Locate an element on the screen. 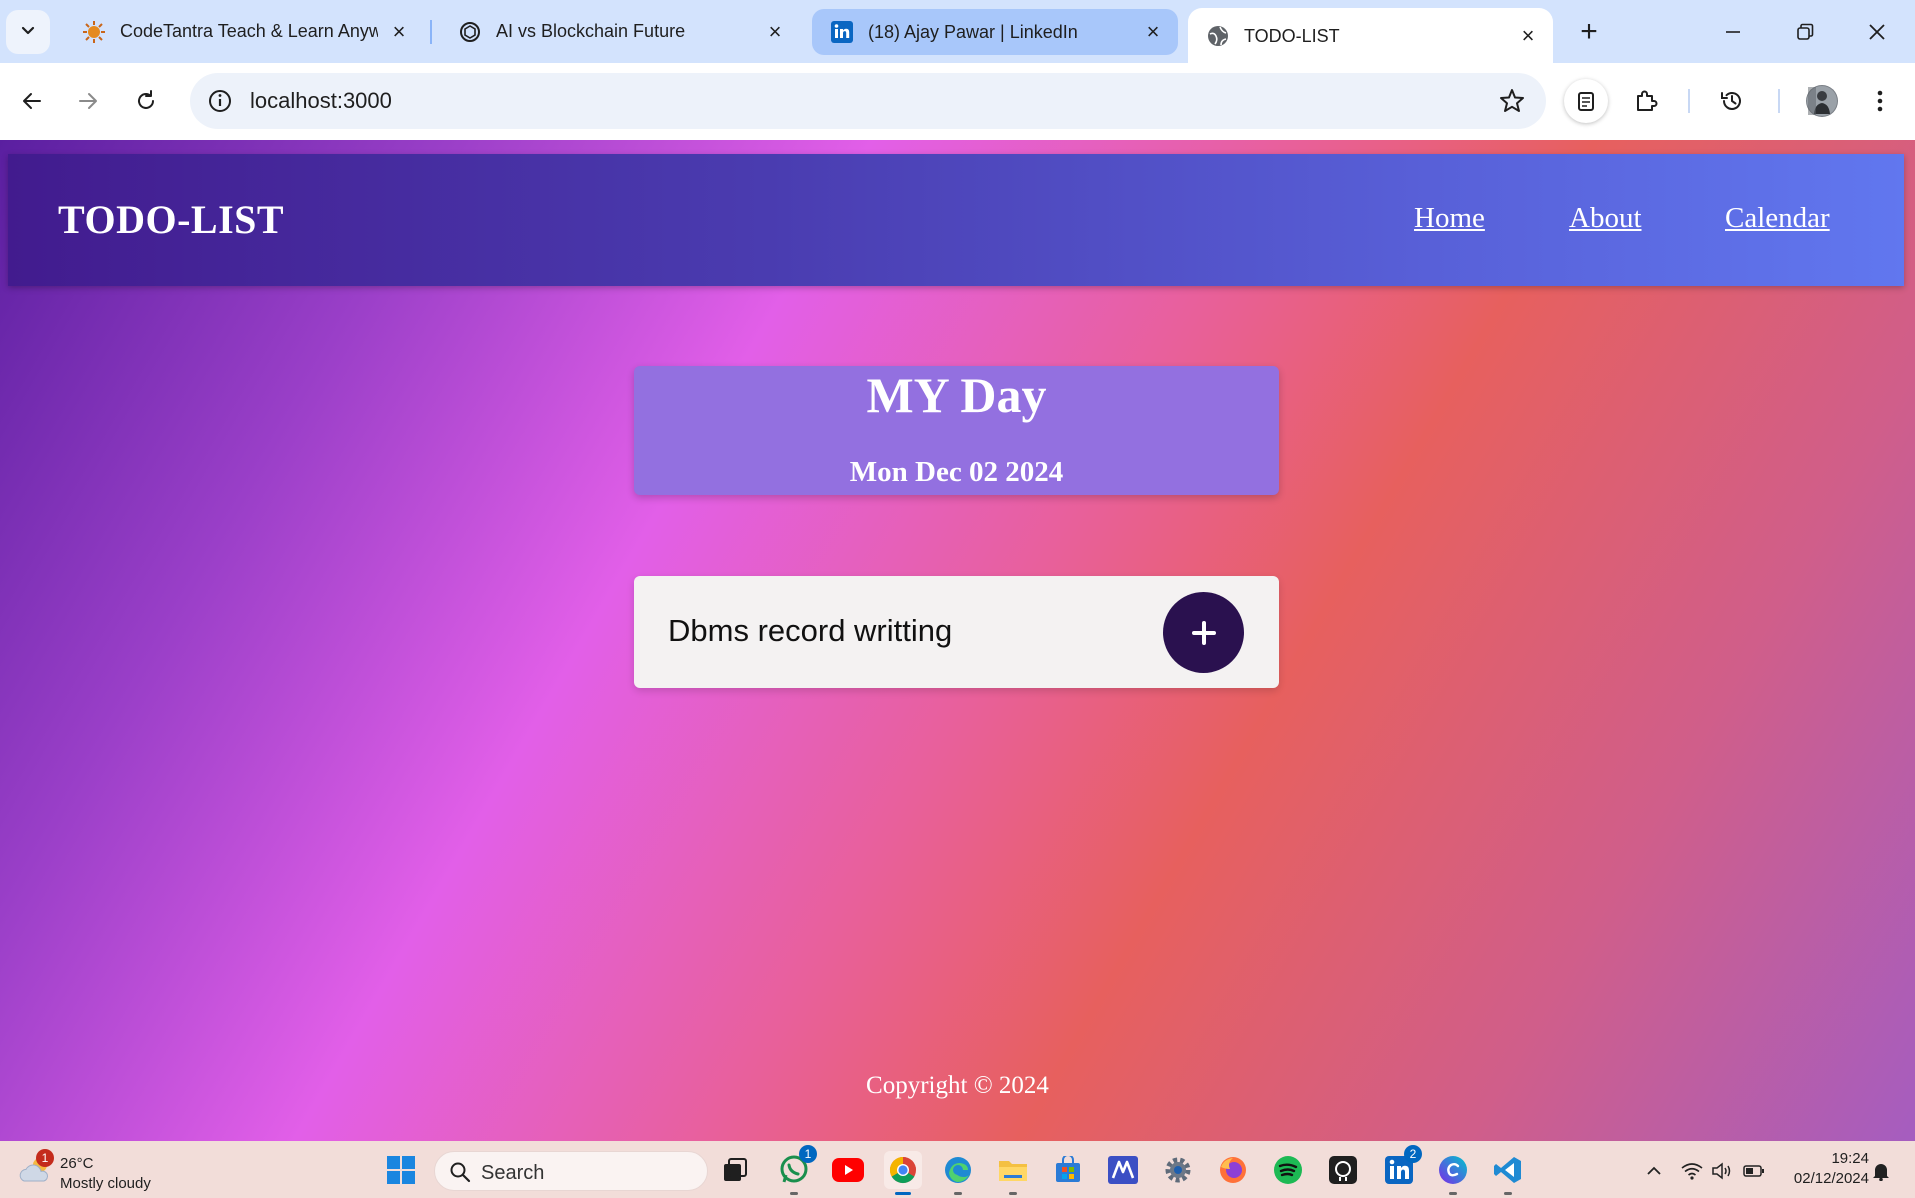 The height and width of the screenshot is (1198, 1915). tab-ai-blockchain: AI vs Blockchain Future × is located at coordinates (620, 31).